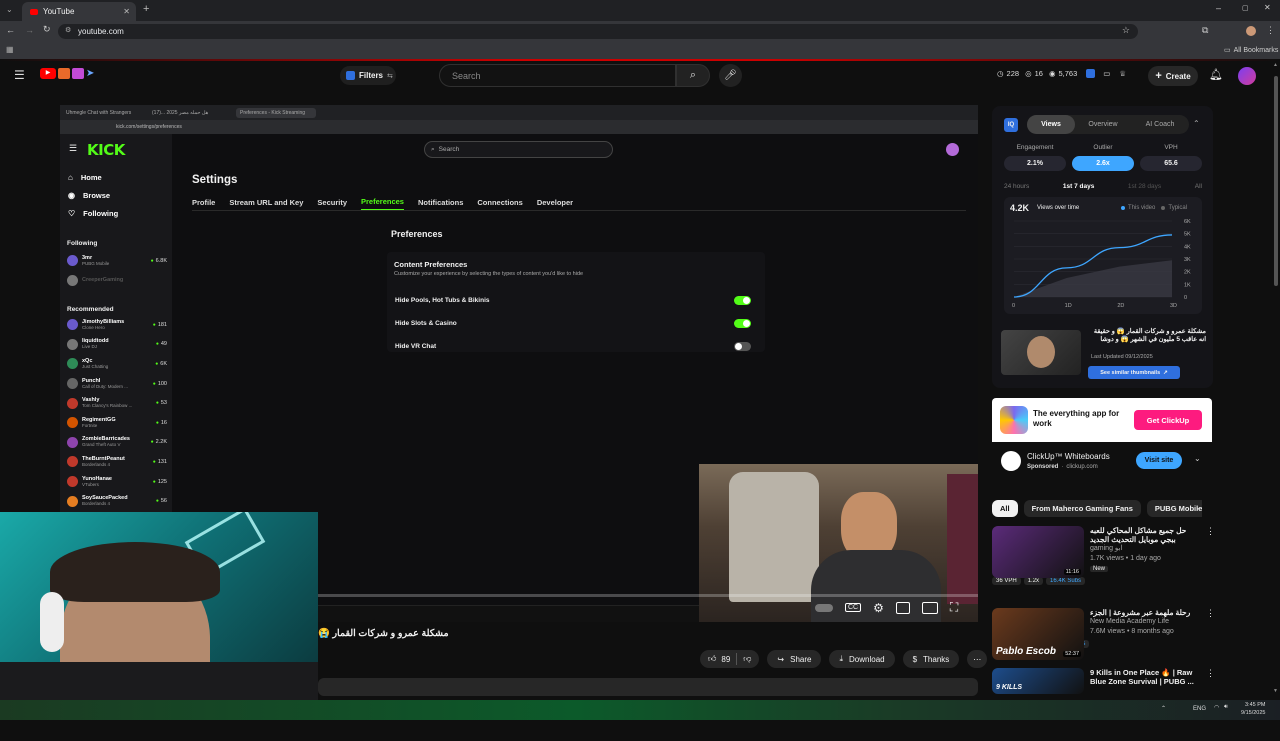 This screenshot has height=741, width=1280. What do you see at coordinates (416, 346) in the screenshot?
I see `preference-label: Hide VR Chat` at bounding box center [416, 346].